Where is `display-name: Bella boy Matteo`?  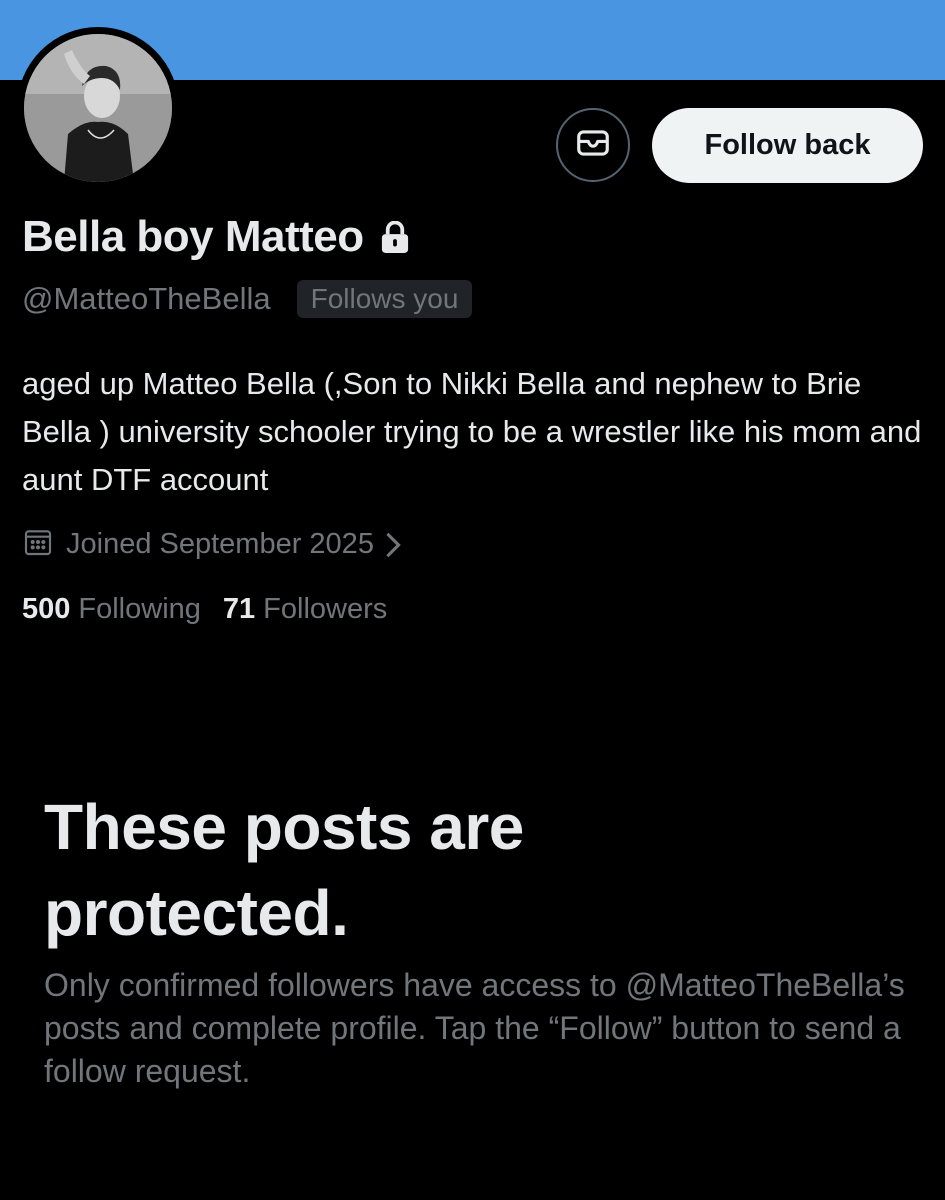
display-name: Bella boy Matteo is located at coordinates (193, 236).